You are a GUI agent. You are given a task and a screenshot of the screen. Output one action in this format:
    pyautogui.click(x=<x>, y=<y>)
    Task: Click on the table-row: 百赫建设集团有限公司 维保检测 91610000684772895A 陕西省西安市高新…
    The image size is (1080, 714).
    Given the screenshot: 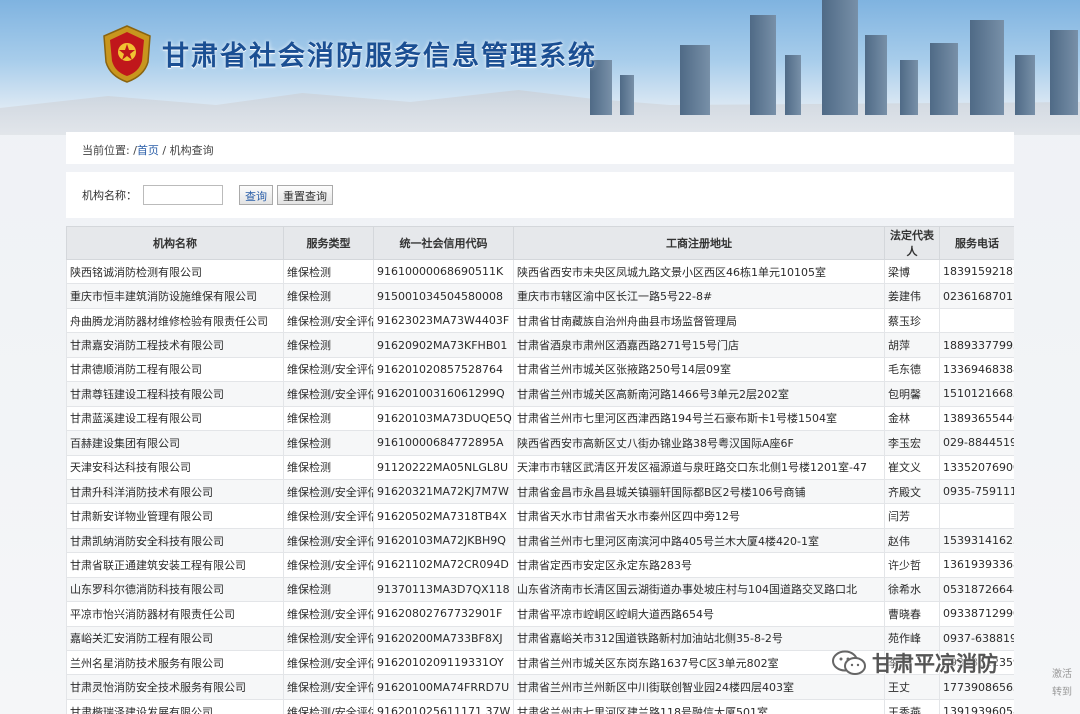 What is the action you would take?
    pyautogui.click(x=540, y=443)
    